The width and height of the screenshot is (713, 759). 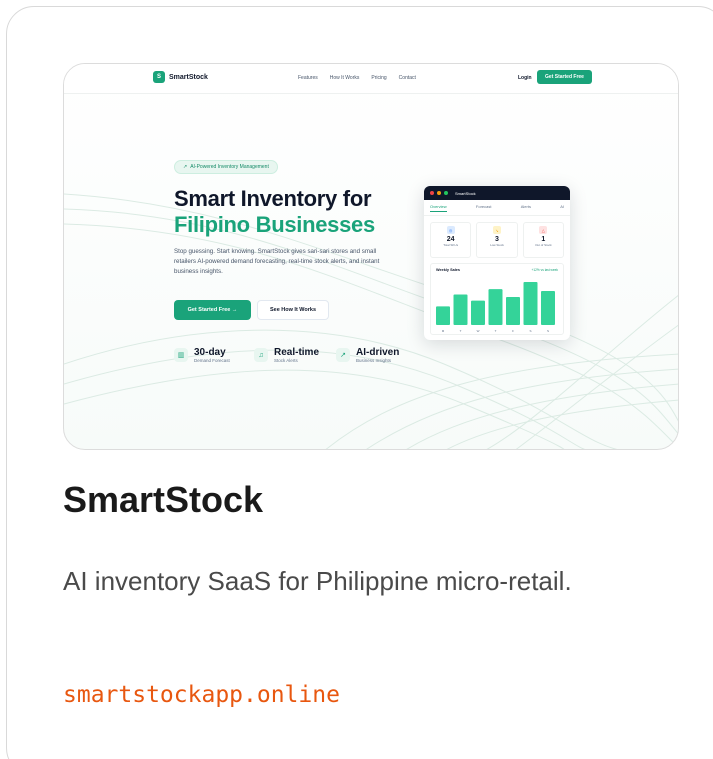 What do you see at coordinates (378, 78) in the screenshot?
I see `nav-link-pricing: Pricing` at bounding box center [378, 78].